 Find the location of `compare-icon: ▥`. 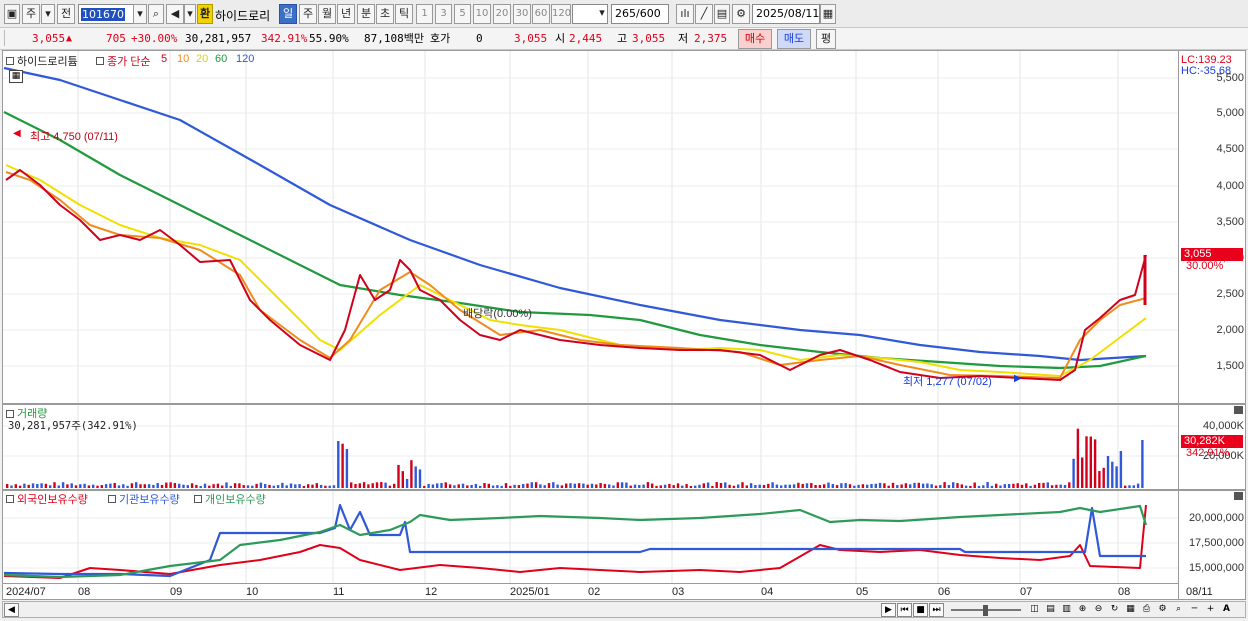

compare-icon: ▥ is located at coordinates (1066, 610).